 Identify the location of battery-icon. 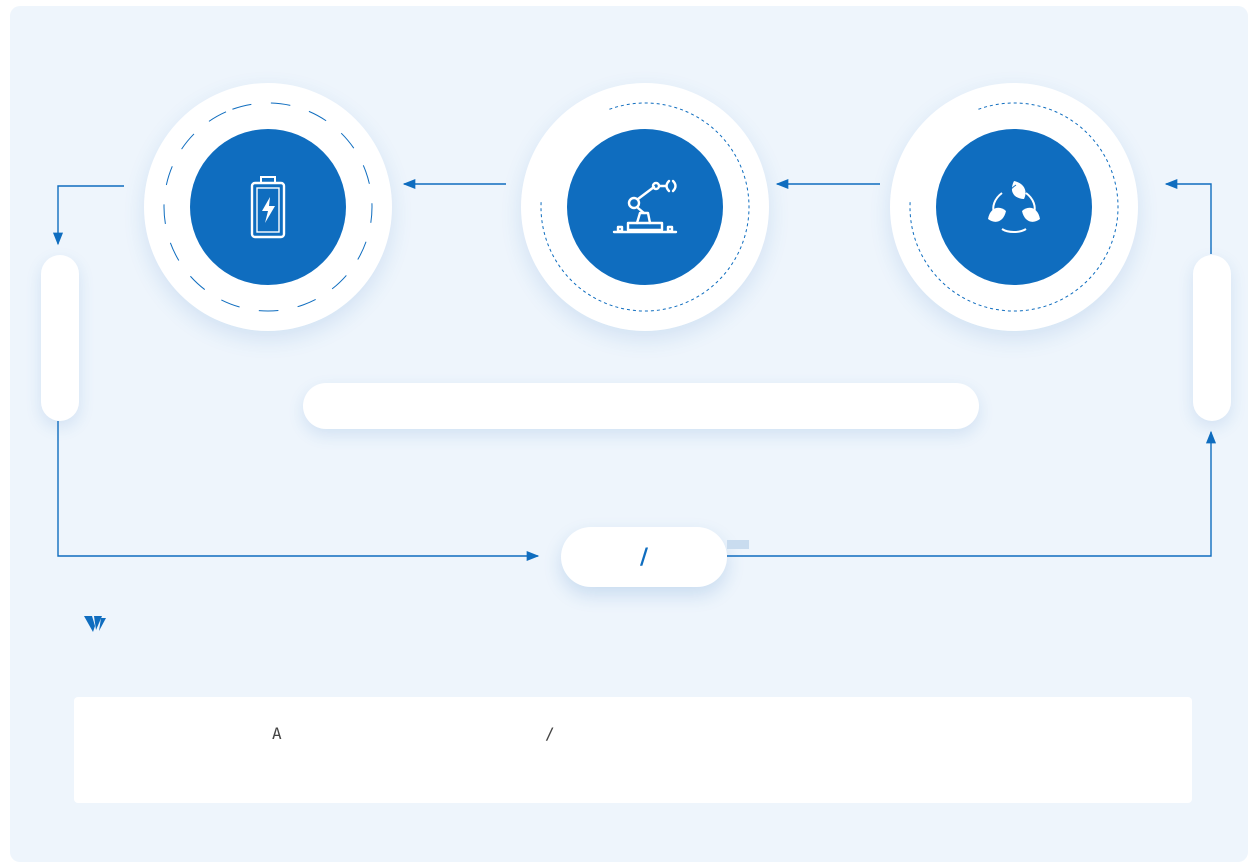
(268, 207).